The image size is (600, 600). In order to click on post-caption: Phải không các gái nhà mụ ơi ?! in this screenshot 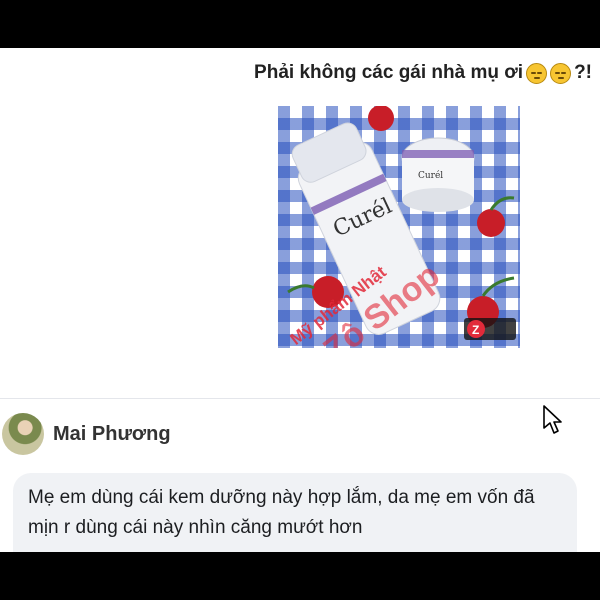, I will do `click(423, 73)`.